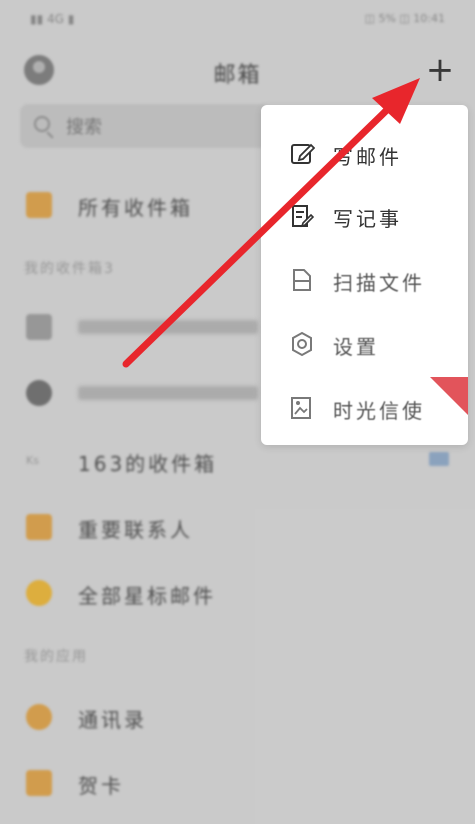  Describe the element at coordinates (302, 280) in the screenshot. I see `scan-document-icon` at that location.